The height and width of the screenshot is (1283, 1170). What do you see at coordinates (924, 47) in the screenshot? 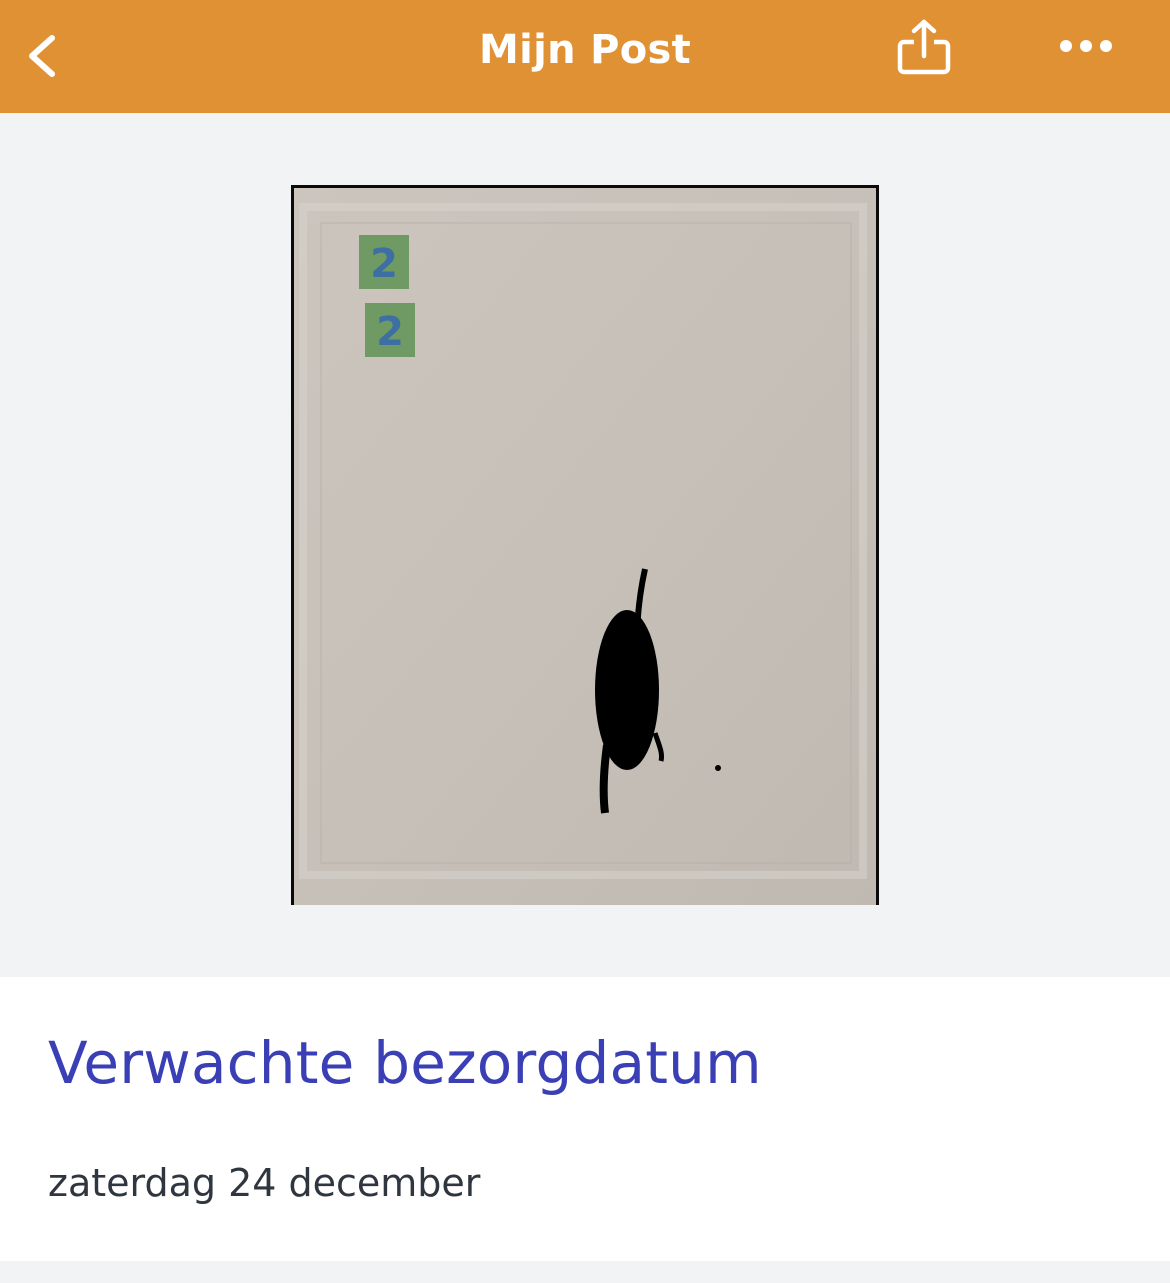
I see `share-icon` at bounding box center [924, 47].